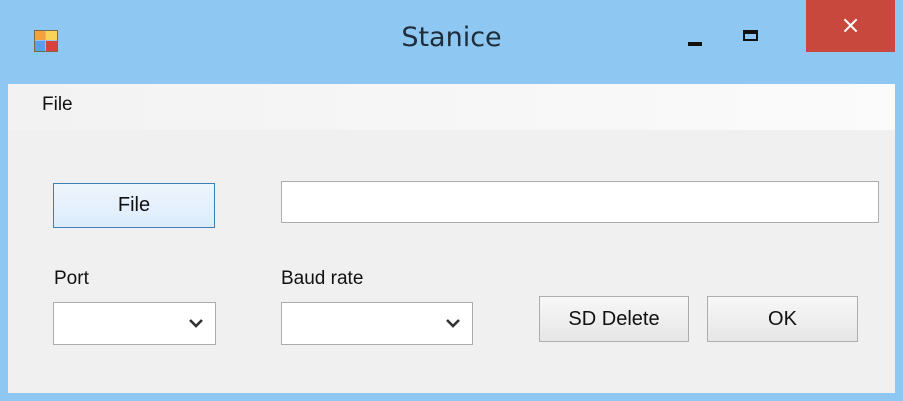 The image size is (903, 401). I want to click on minimize-icon, so click(696, 42).